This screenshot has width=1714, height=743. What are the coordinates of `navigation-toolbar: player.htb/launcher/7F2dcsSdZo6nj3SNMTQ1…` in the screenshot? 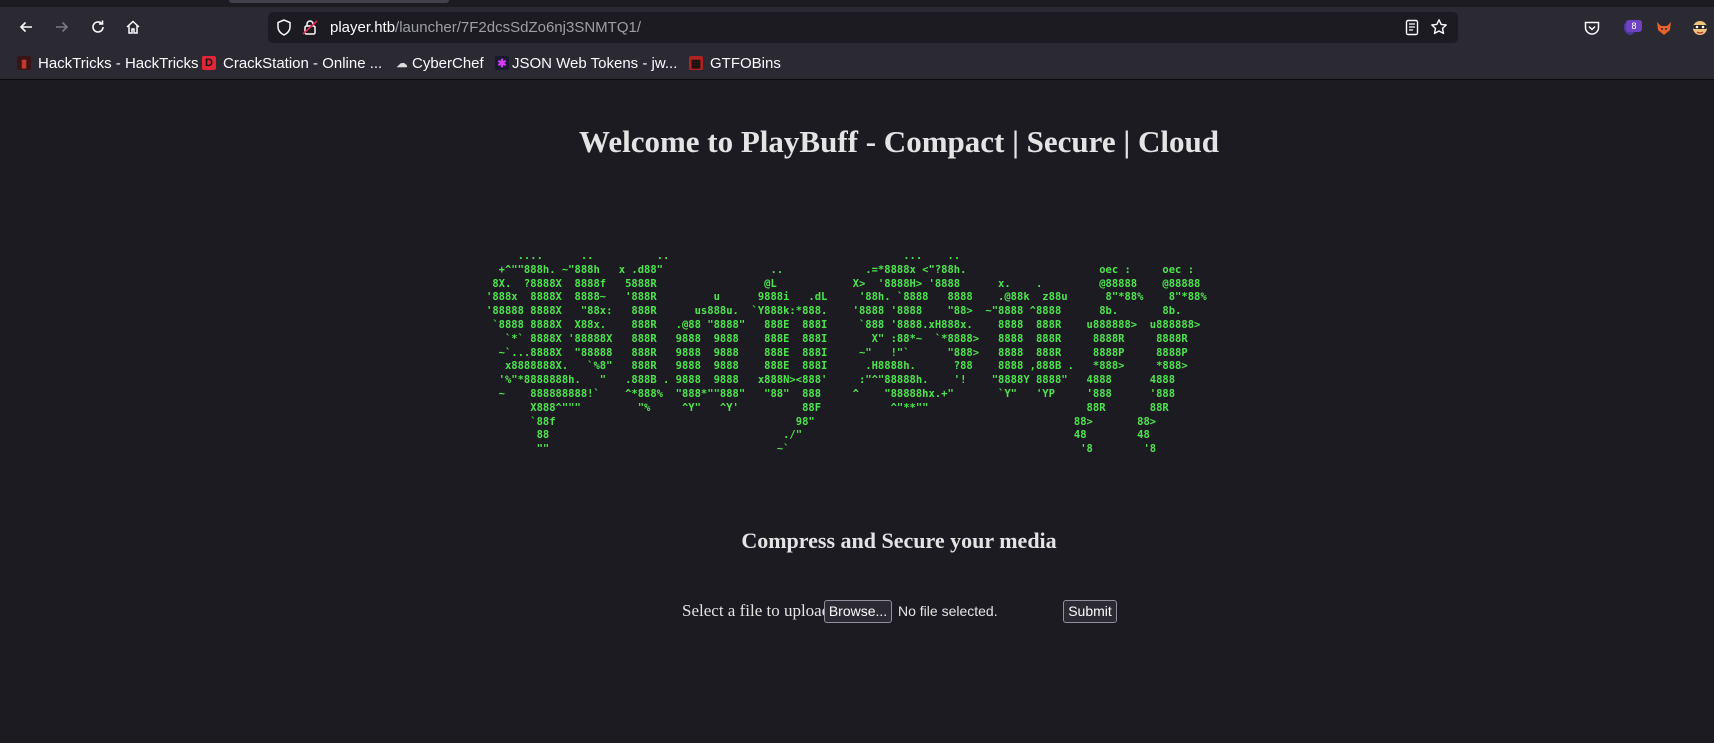 It's located at (857, 27).